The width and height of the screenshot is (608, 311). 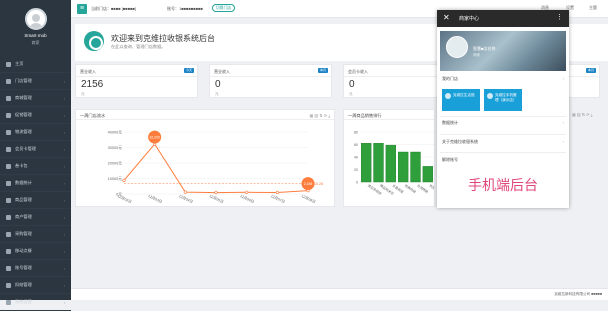 What do you see at coordinates (431, 187) in the screenshot?
I see `x-tick-label: 热狗` at bounding box center [431, 187].